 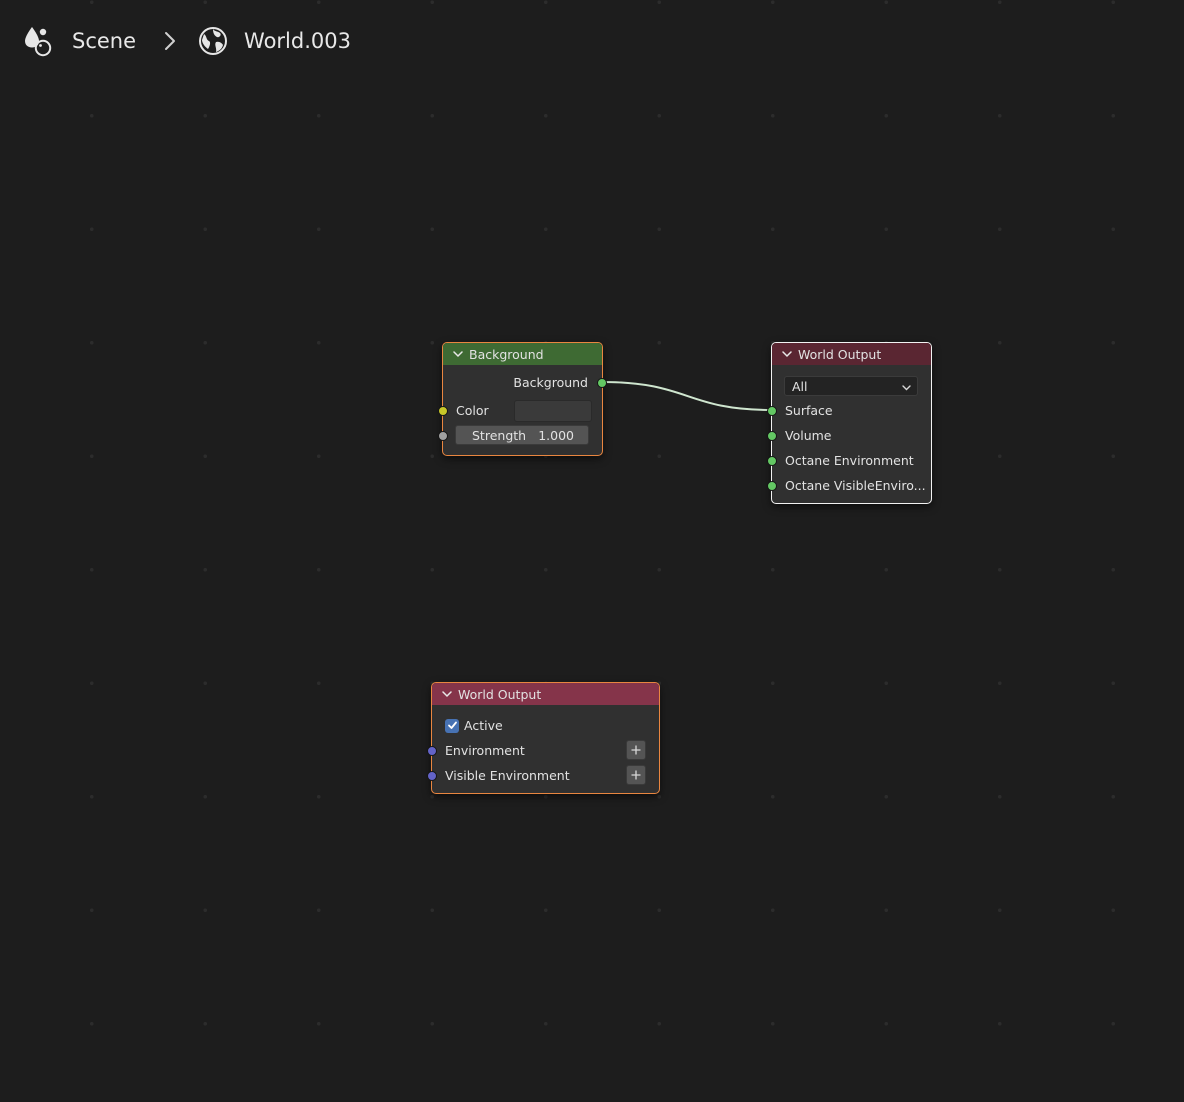 I want to click on color-swatch, so click(x=553, y=411).